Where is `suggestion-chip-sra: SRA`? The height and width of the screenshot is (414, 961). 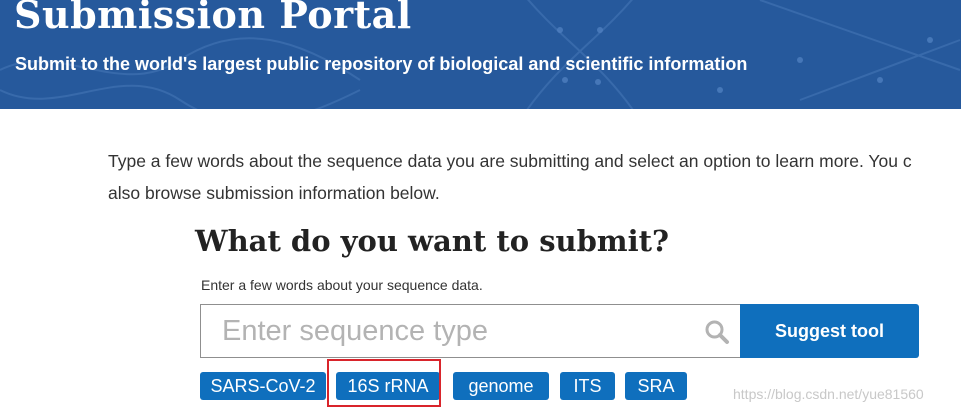
suggestion-chip-sra: SRA is located at coordinates (656, 386).